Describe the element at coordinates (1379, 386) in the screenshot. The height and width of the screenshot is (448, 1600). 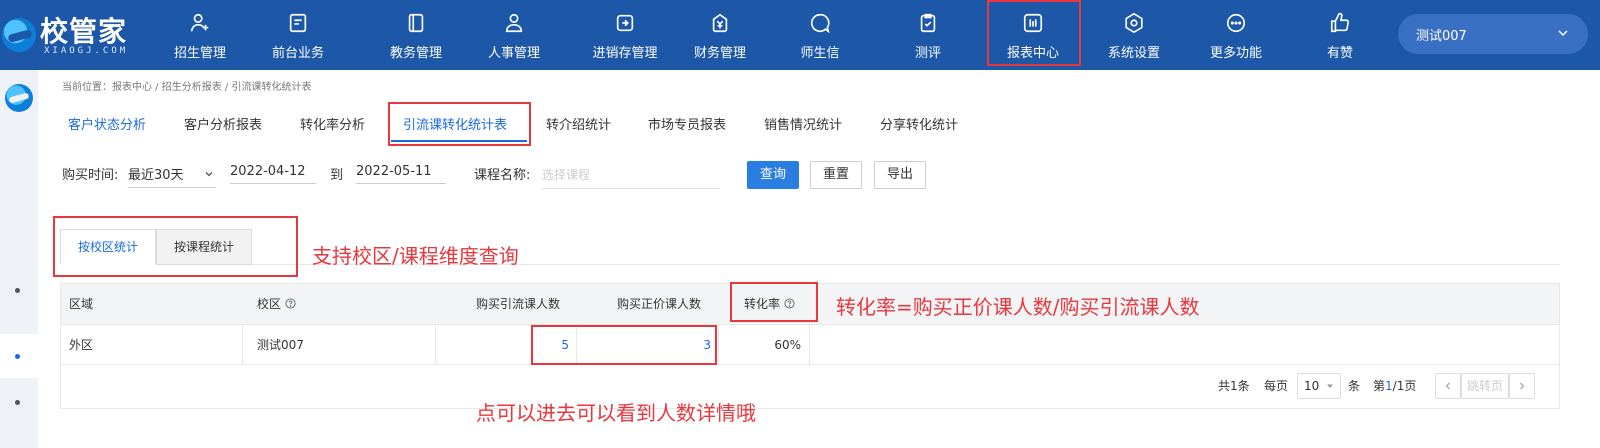
I see `page-prefix: 第` at that location.